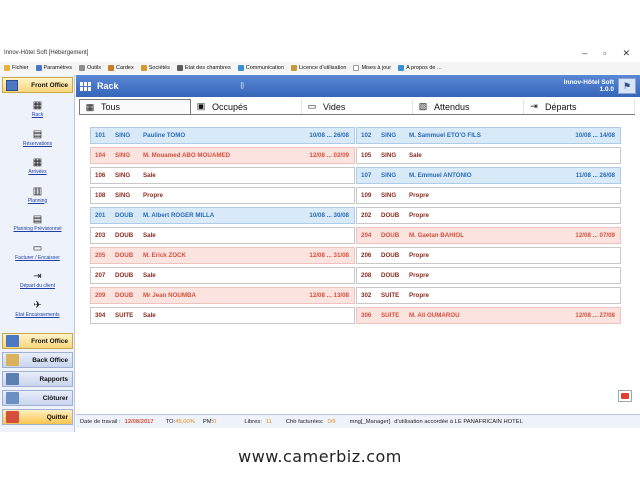  Describe the element at coordinates (37, 134) in the screenshot. I see `reservations-icon: ▤` at that location.